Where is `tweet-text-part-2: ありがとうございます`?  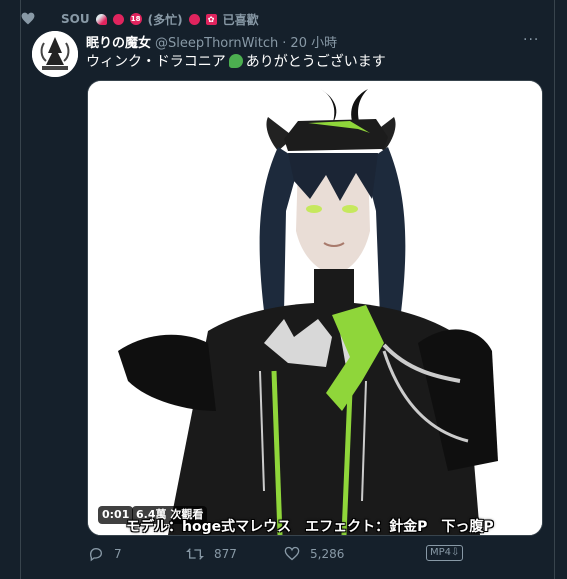 tweet-text-part-2: ありがとうございます is located at coordinates (315, 62).